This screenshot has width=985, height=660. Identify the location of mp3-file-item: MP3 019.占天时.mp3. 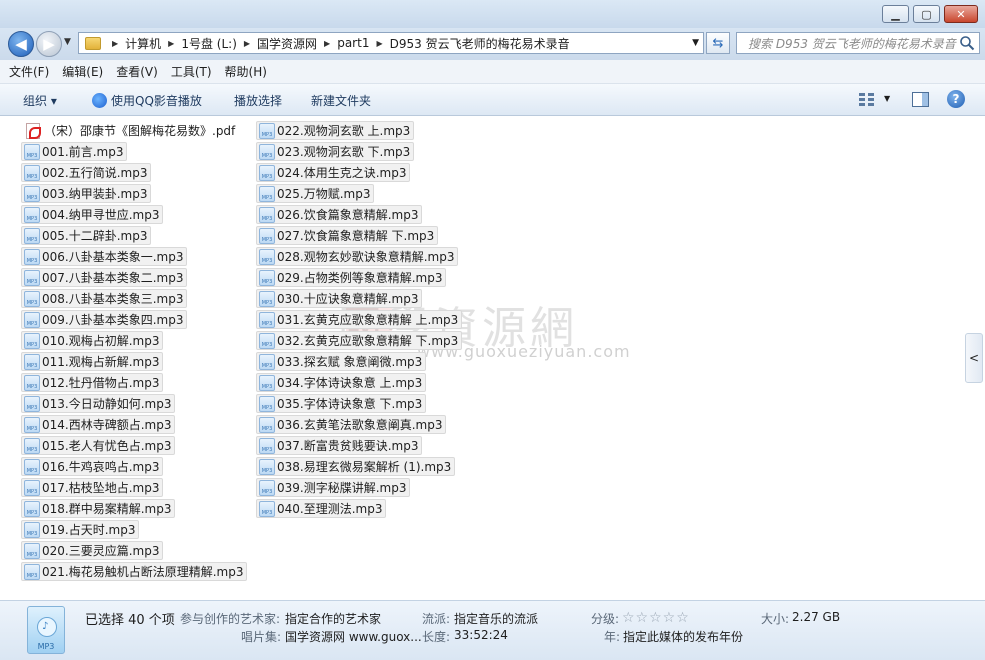
(80, 529).